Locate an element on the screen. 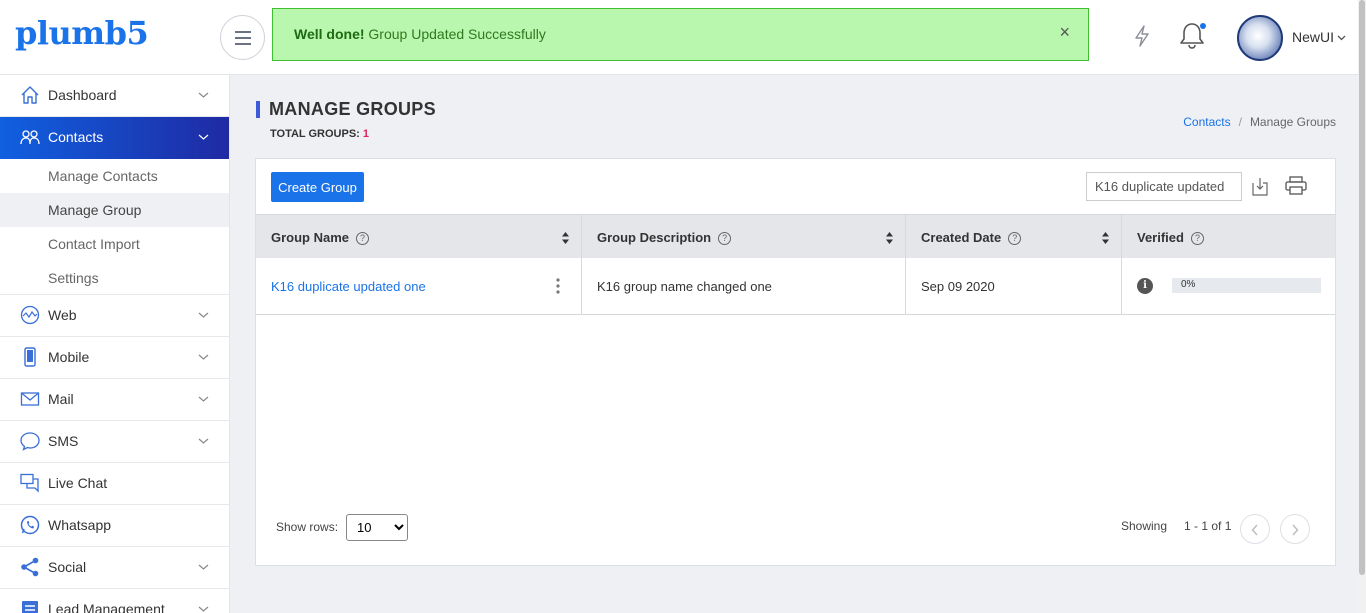  column-header-text: Created Date is located at coordinates (961, 237).